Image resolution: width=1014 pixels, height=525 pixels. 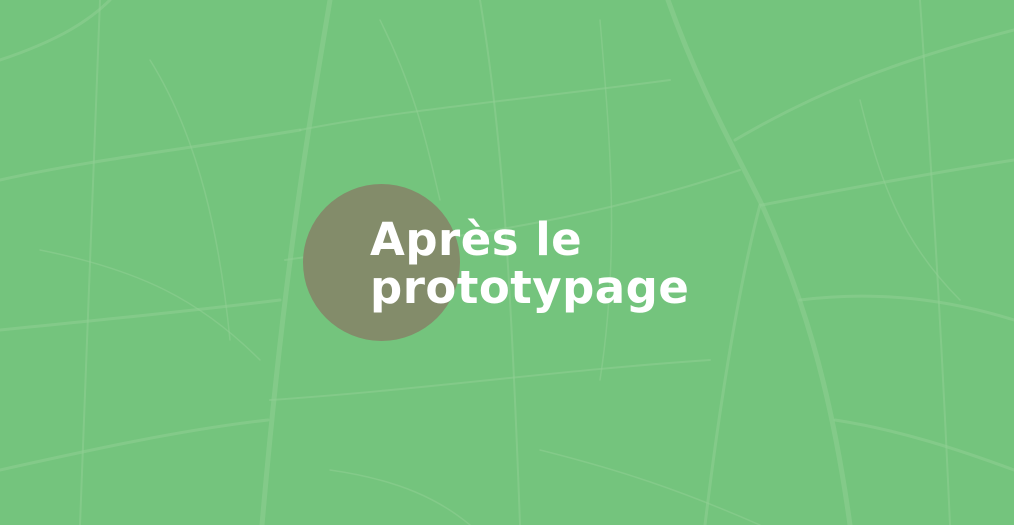 What do you see at coordinates (530, 287) in the screenshot?
I see `title-line-2: prototypage` at bounding box center [530, 287].